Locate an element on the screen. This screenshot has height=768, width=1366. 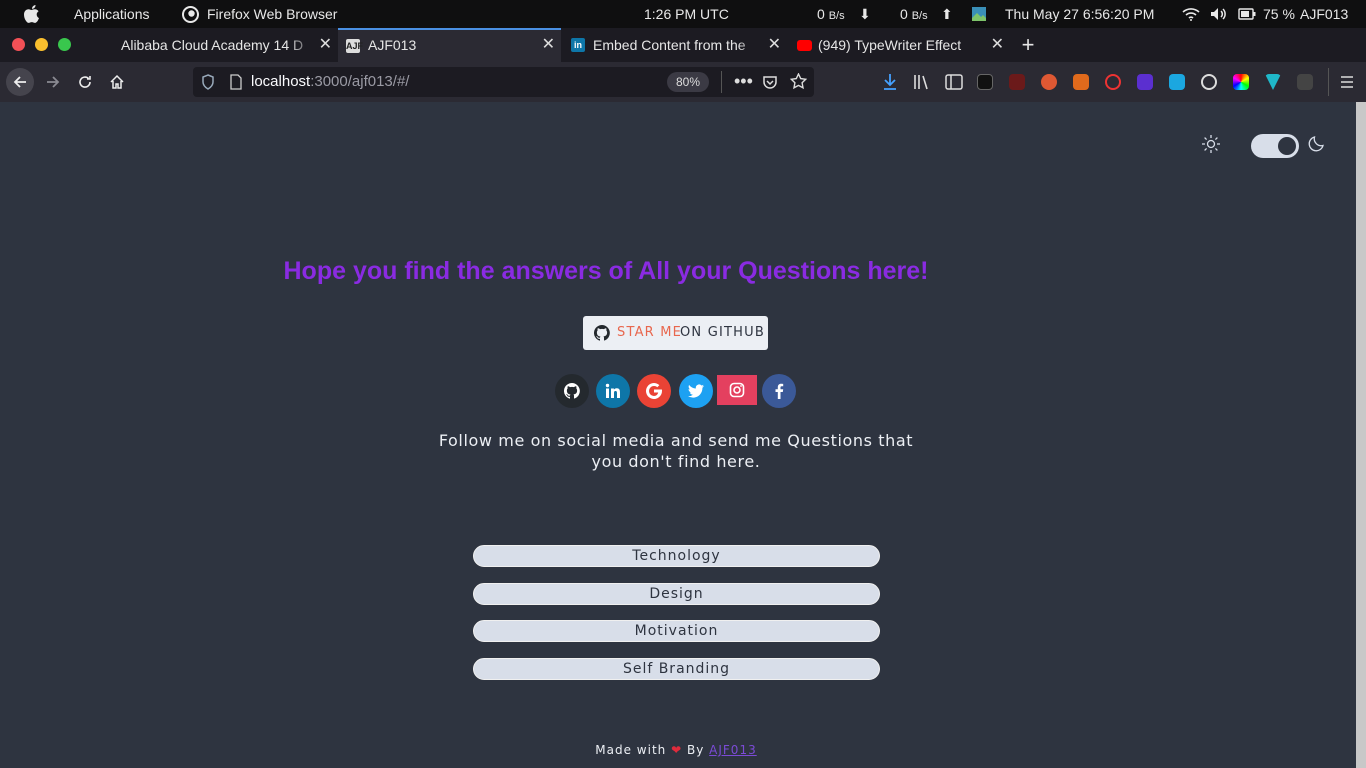
sidebar-icon is located at coordinates (954, 84).